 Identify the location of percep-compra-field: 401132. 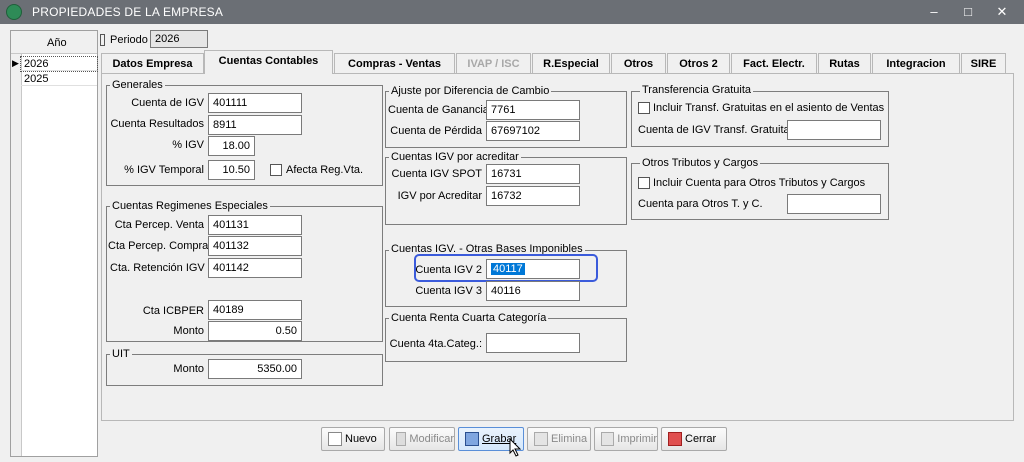
(255, 246).